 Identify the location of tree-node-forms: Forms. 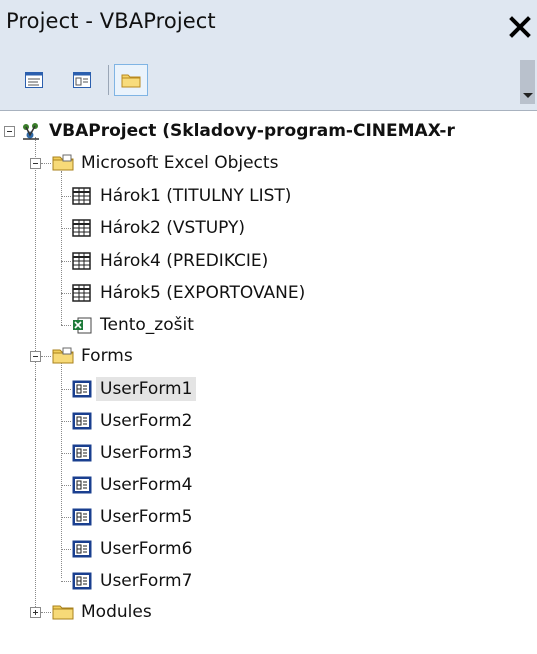
(94, 356).